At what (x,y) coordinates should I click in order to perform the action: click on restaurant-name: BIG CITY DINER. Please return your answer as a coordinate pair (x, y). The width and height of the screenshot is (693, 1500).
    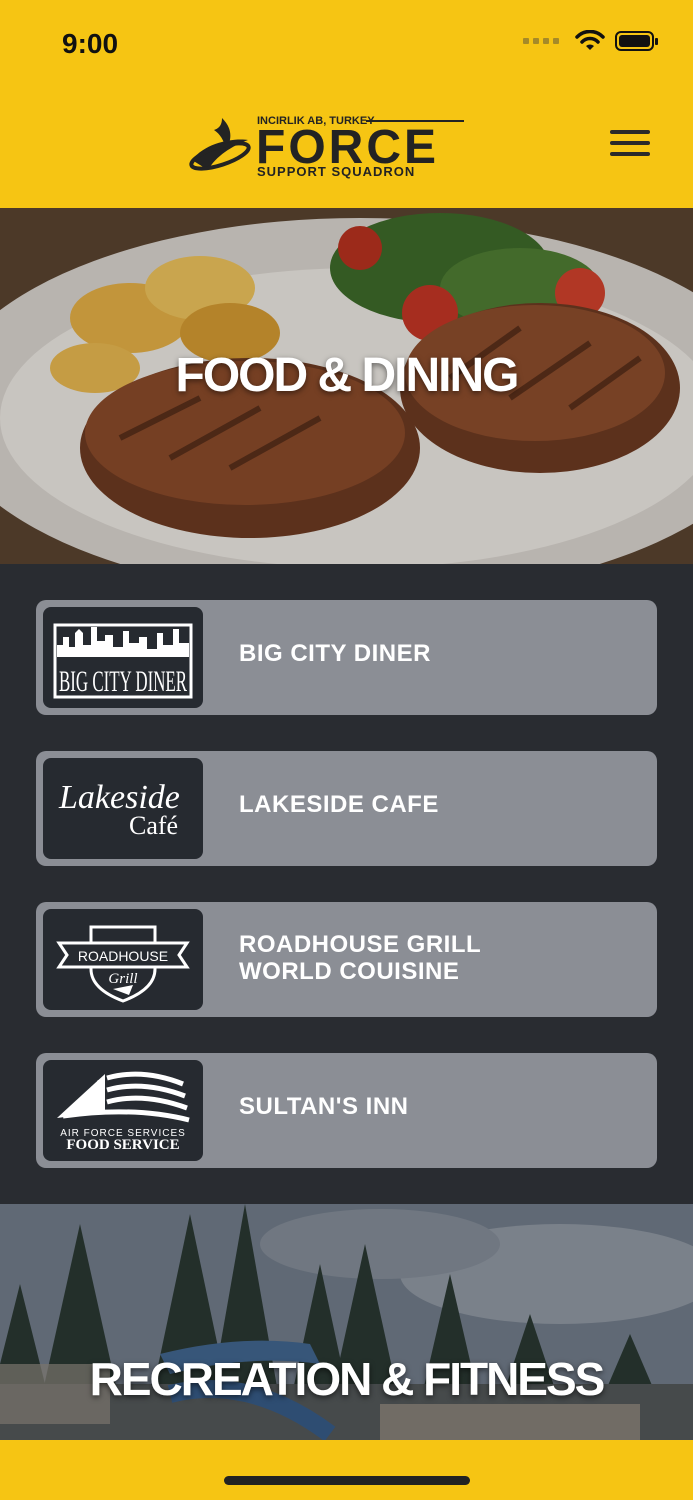
    Looking at the image, I should click on (335, 653).